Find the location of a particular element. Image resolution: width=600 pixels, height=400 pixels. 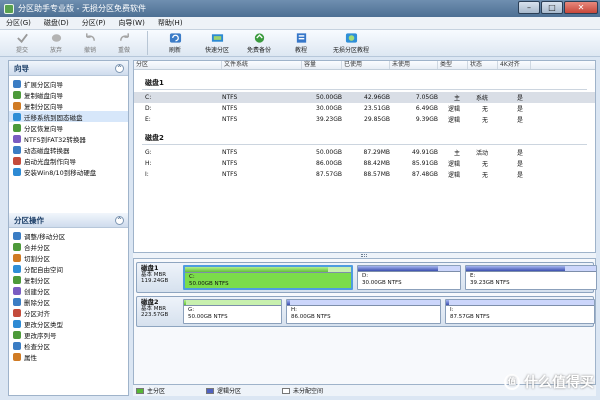

table-row: G: NTFS 50.00GB 87.29MB 49.91GB 主 活动 是 is located at coordinates (364, 152).